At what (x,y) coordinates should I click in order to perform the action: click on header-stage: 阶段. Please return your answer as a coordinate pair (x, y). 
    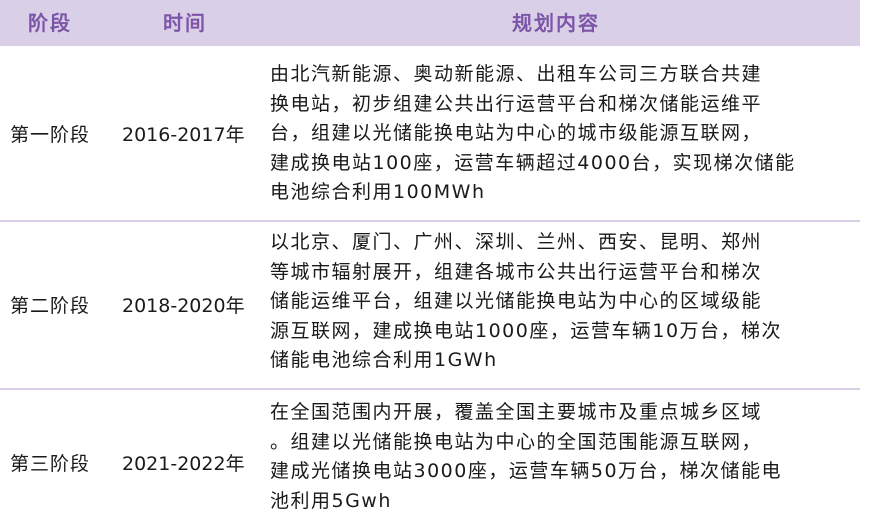
    Looking at the image, I should click on (50, 23).